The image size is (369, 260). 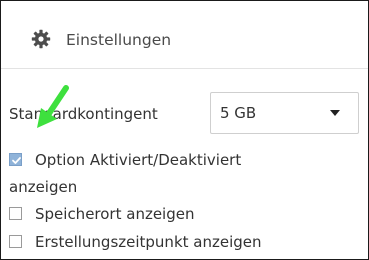 I want to click on option-toggle-label-continued: anzeigen, so click(x=43, y=187).